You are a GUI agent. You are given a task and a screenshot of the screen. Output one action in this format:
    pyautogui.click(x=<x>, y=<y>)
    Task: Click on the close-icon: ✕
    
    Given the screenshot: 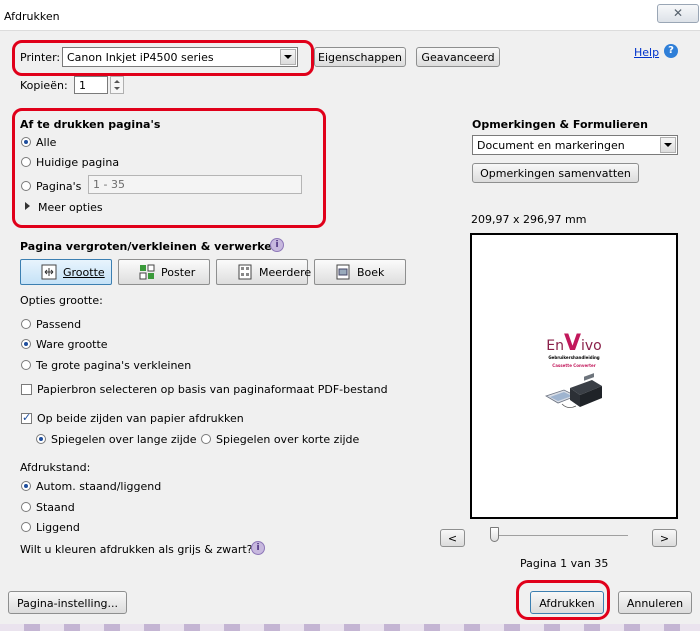 What is the action you would take?
    pyautogui.click(x=678, y=13)
    